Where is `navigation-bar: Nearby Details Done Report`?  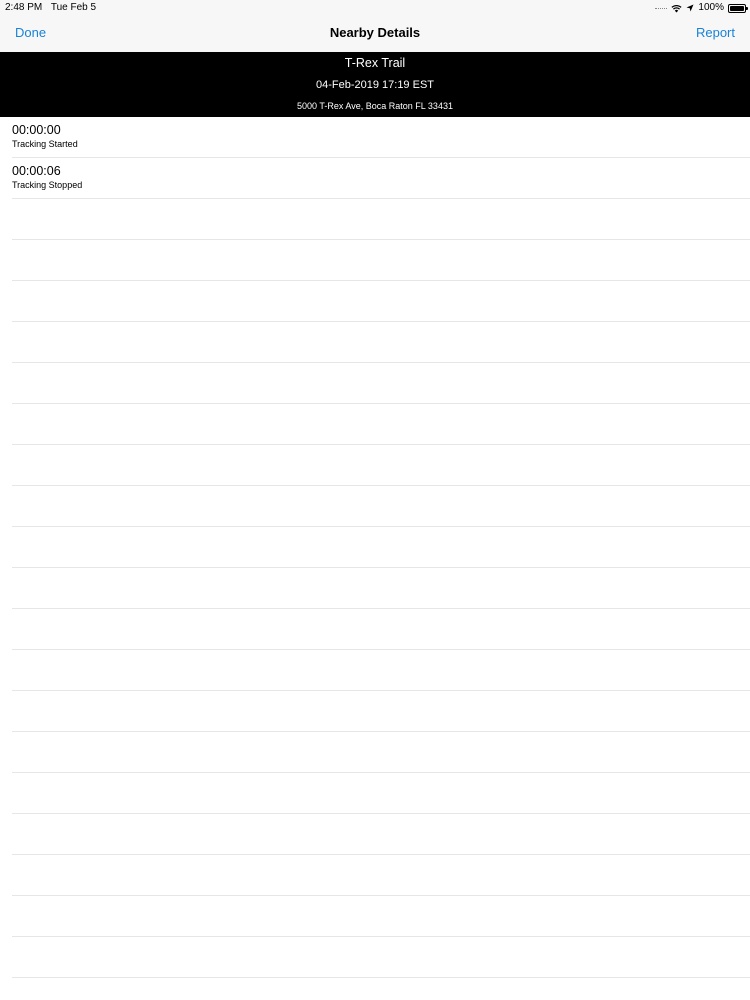
navigation-bar: Nearby Details Done Report is located at coordinates (375, 34).